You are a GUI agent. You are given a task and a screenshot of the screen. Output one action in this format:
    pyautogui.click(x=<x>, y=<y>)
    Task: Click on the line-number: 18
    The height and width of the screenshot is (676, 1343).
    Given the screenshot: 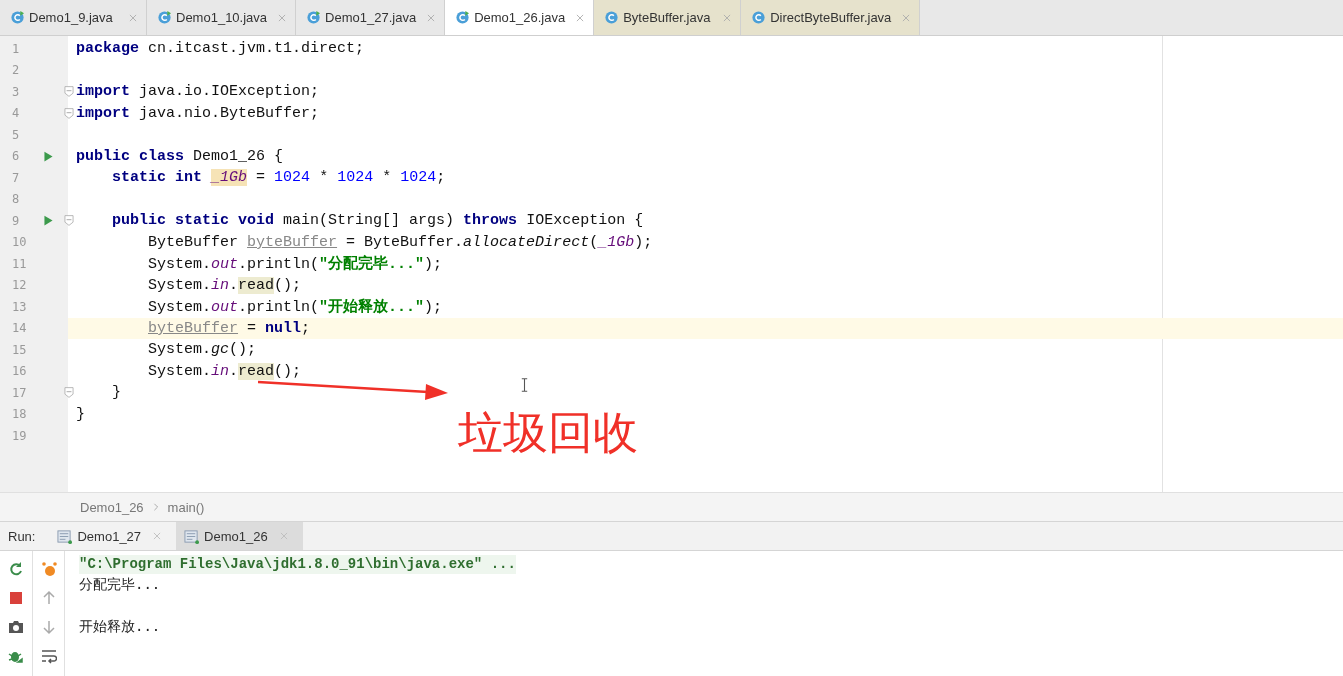 What is the action you would take?
    pyautogui.click(x=19, y=414)
    